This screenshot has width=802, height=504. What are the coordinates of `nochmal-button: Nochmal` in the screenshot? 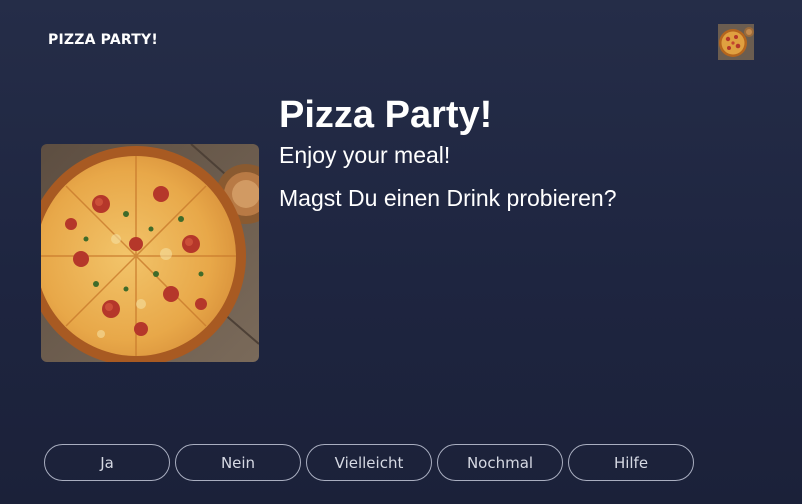 It's located at (500, 462).